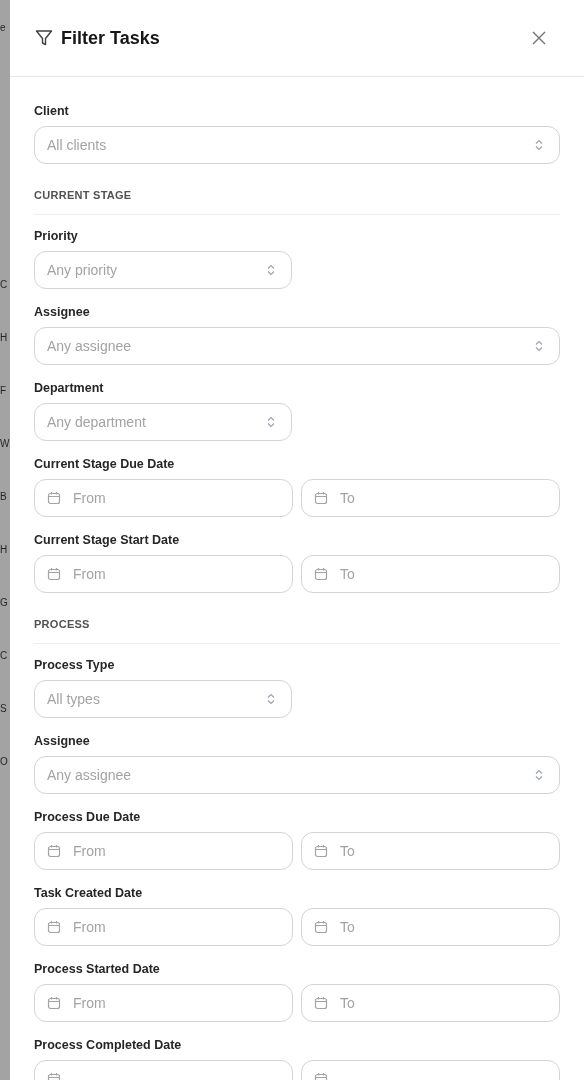  Describe the element at coordinates (4, 497) in the screenshot. I see `row-text: B` at that location.